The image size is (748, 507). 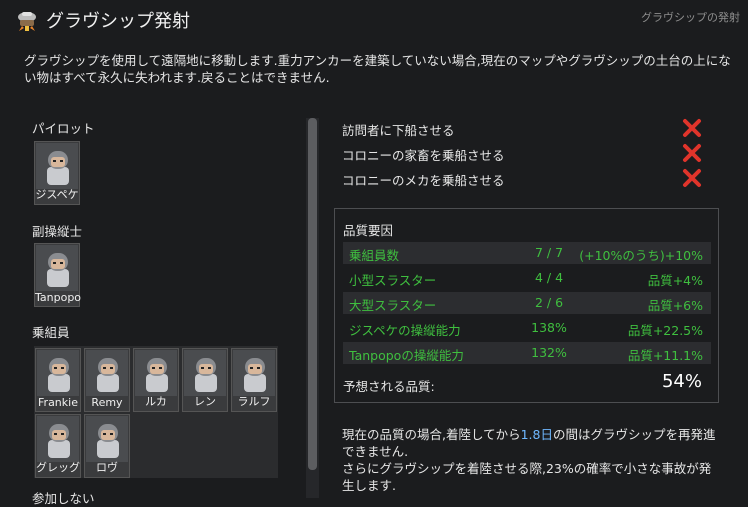 What do you see at coordinates (254, 401) in the screenshot?
I see `pawn-name: ラルフ` at bounding box center [254, 401].